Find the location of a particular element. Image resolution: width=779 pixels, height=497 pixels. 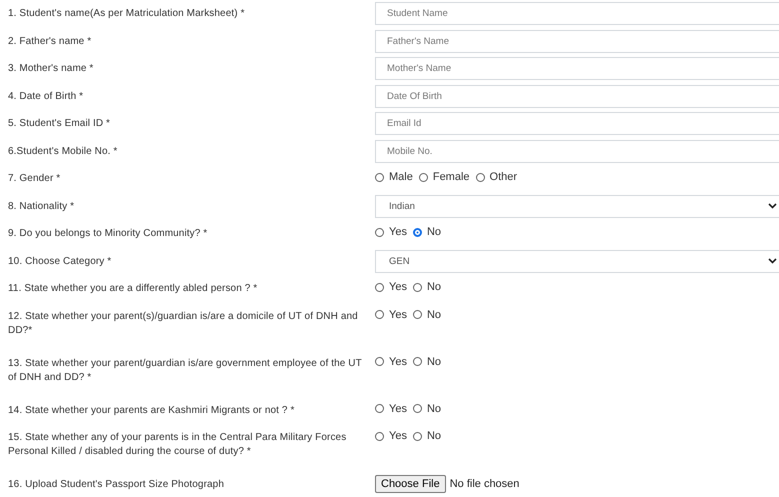

field-label: 9. Do you belongs to Minority Community? * is located at coordinates (108, 234).